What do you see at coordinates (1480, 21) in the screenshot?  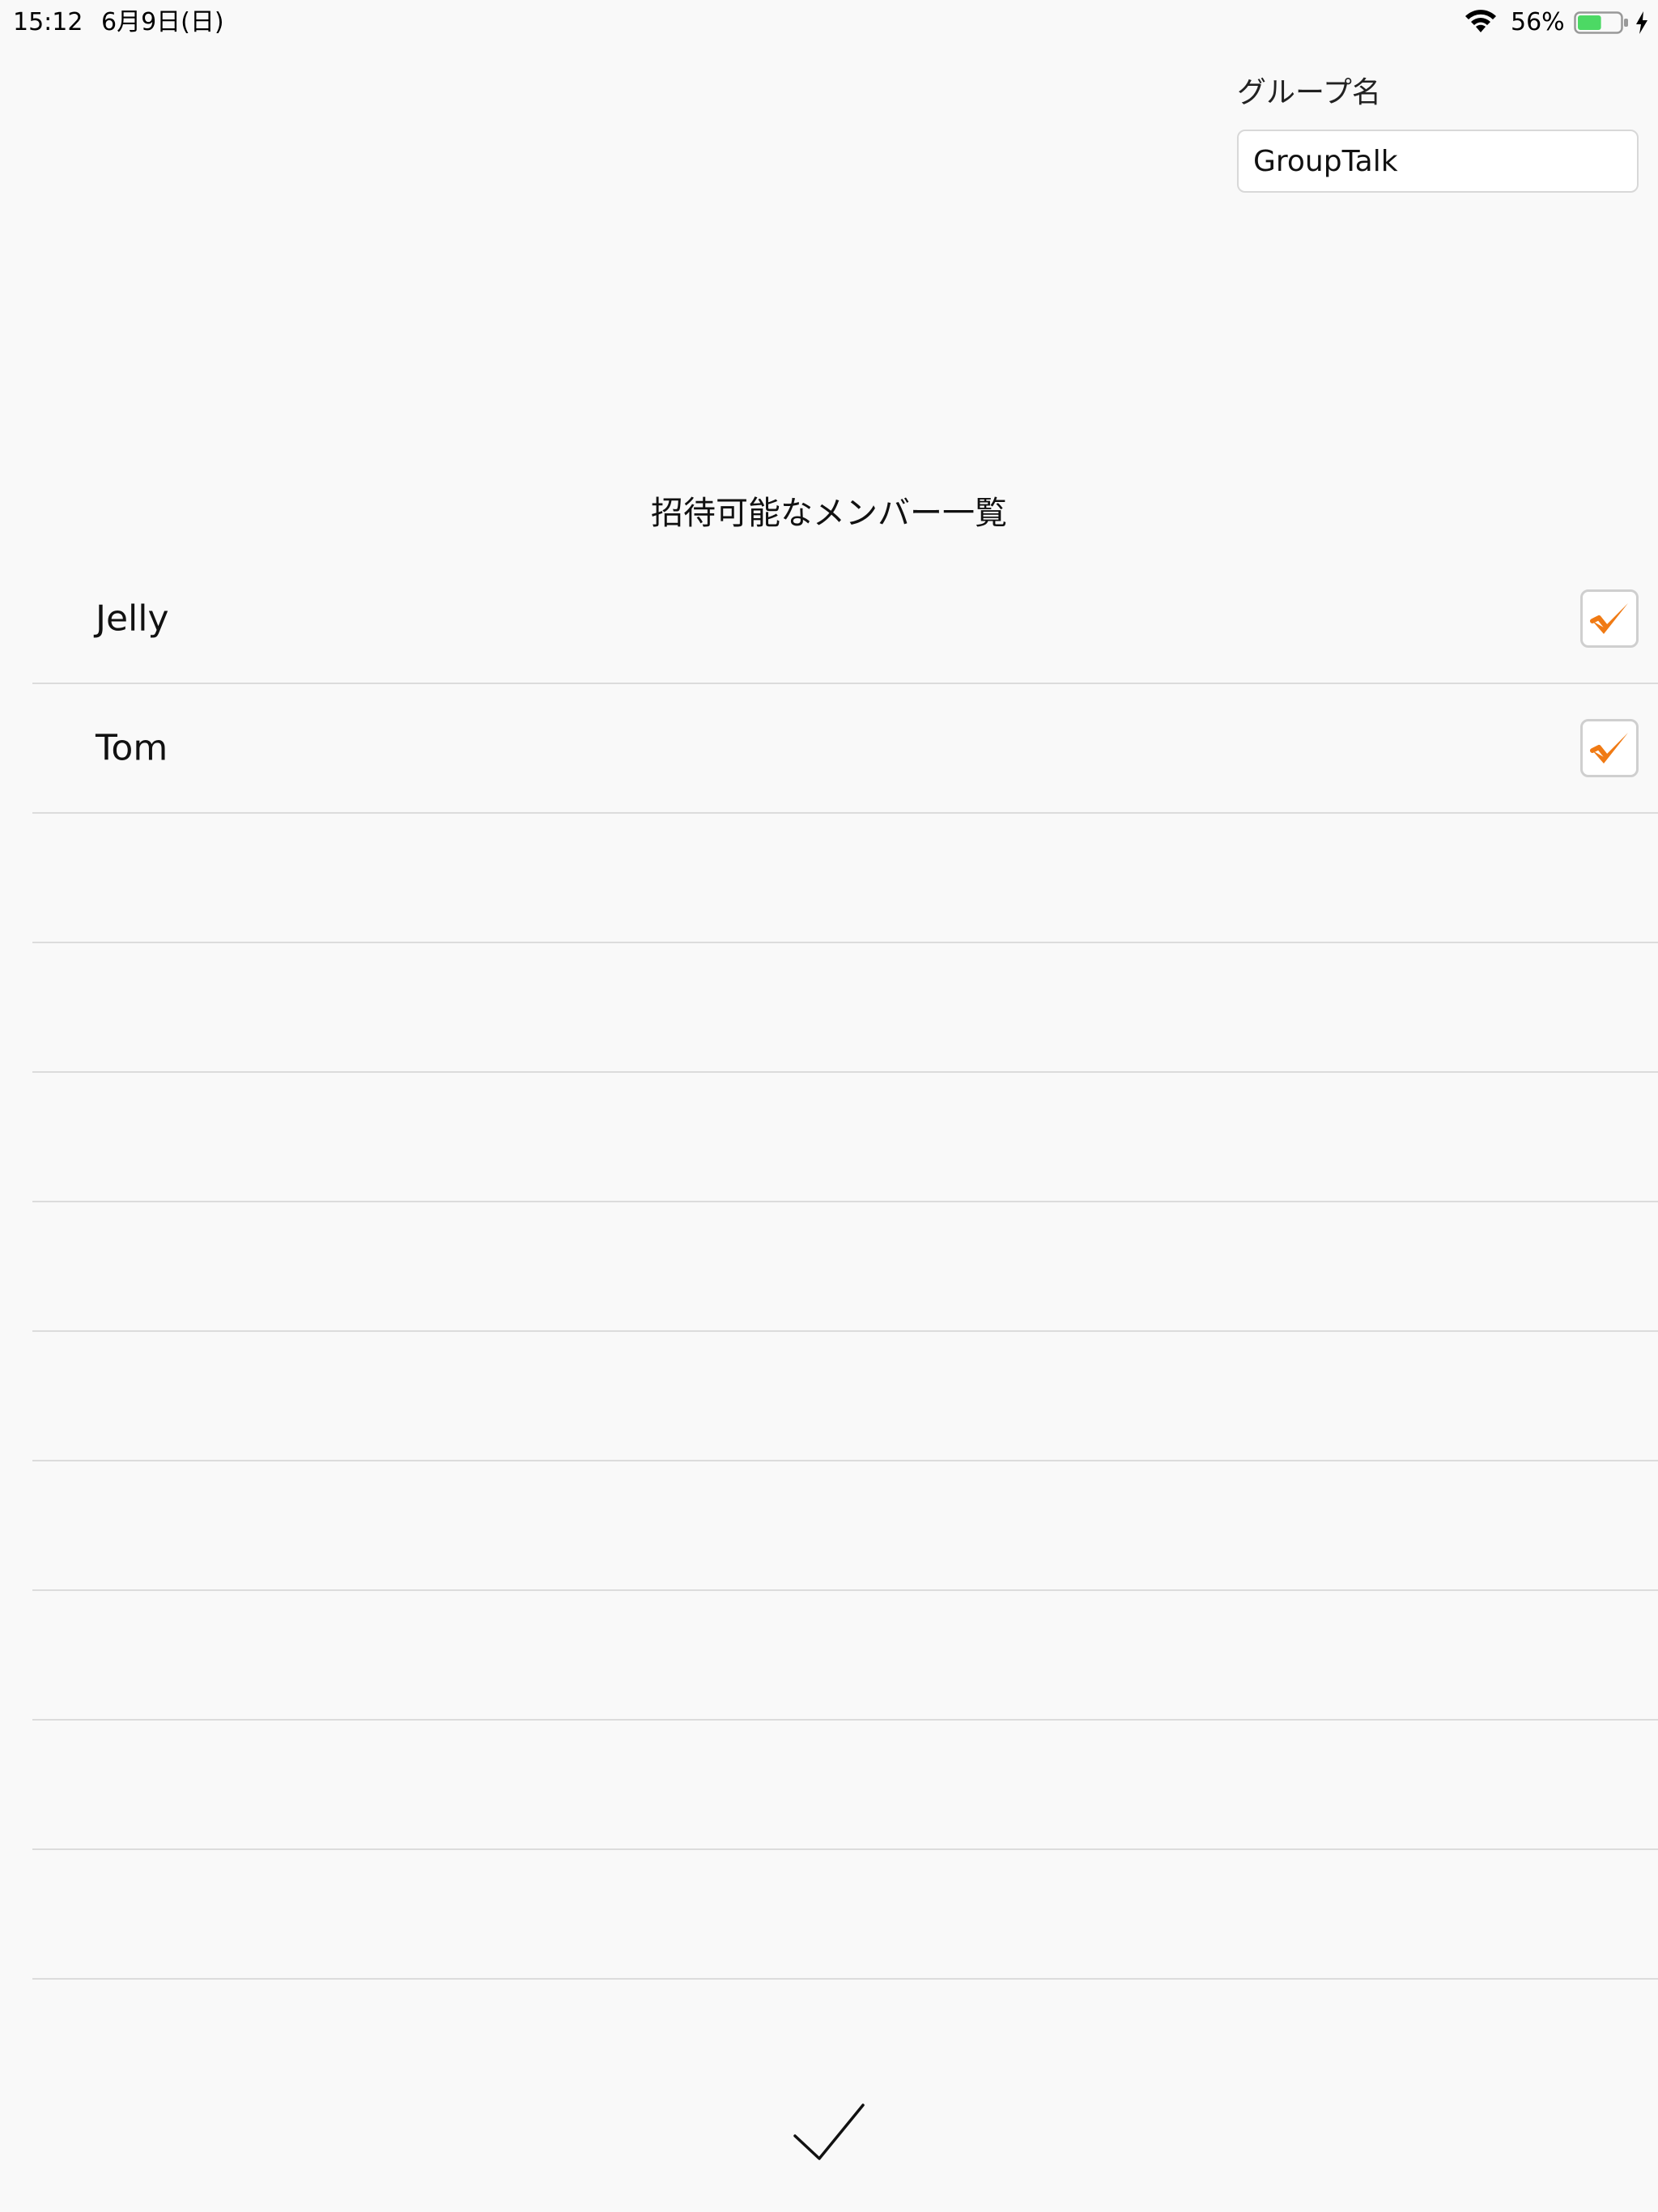 I see `wifi-icon` at bounding box center [1480, 21].